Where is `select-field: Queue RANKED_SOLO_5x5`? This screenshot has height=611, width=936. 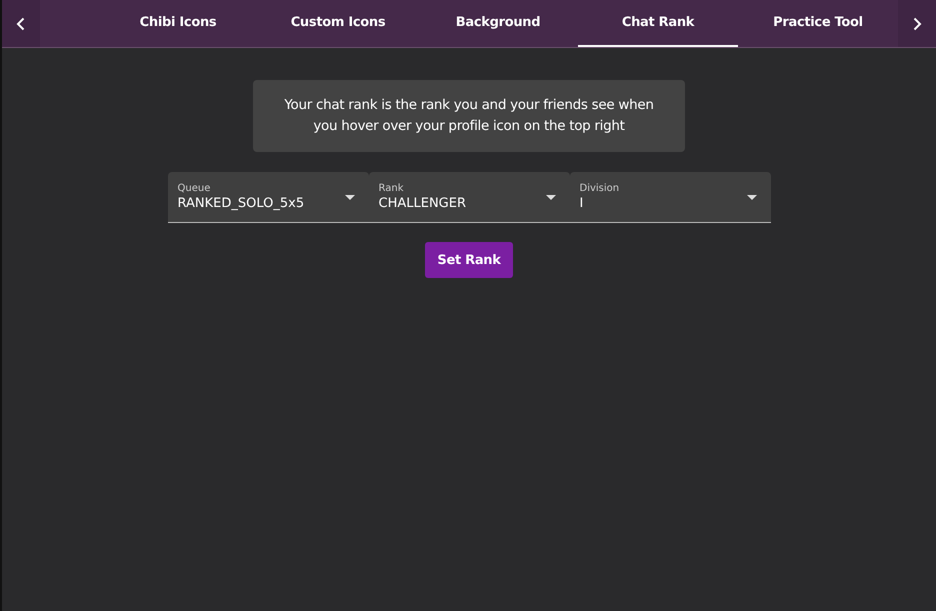
select-field: Queue RANKED_SOLO_5x5 is located at coordinates (268, 197).